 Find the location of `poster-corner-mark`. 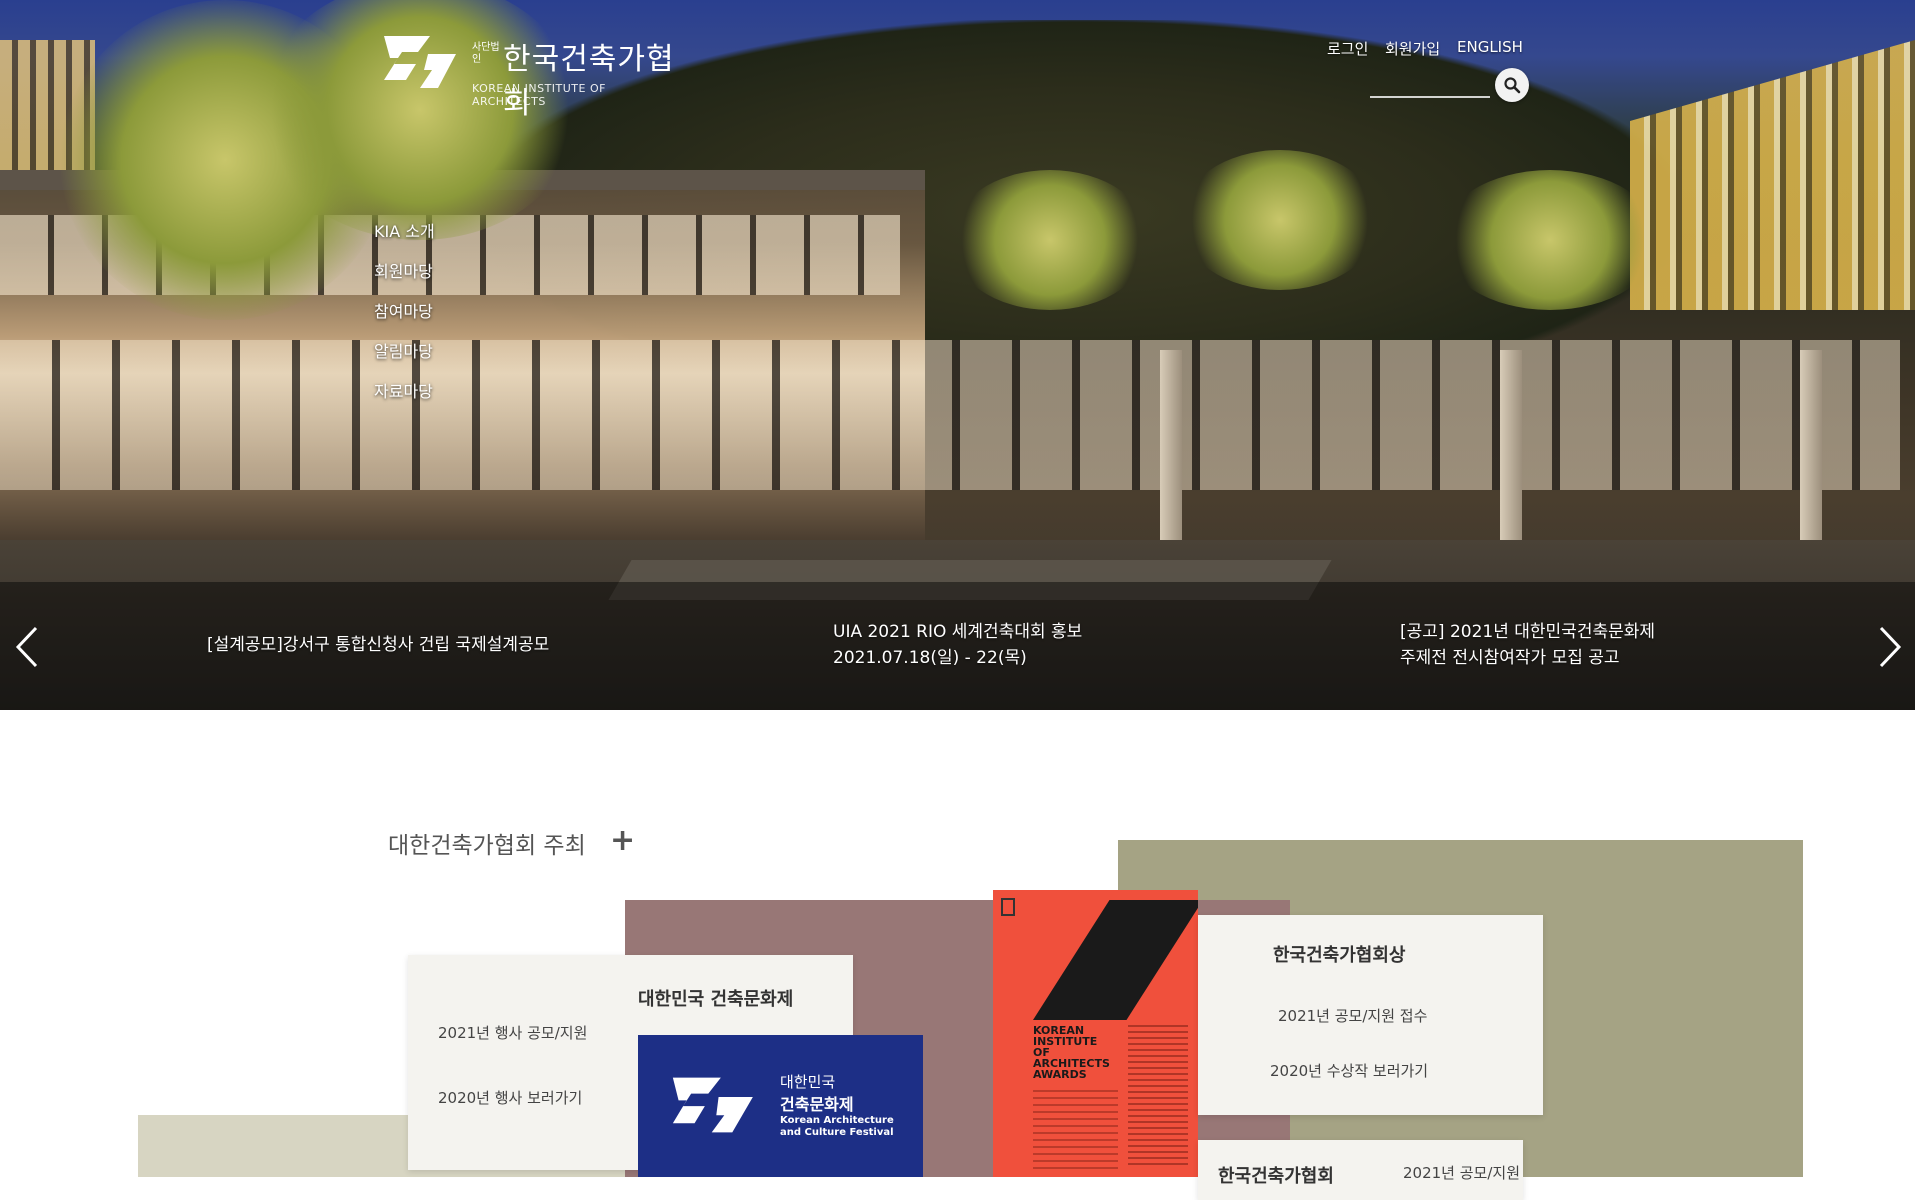

poster-corner-mark is located at coordinates (1008, 907).